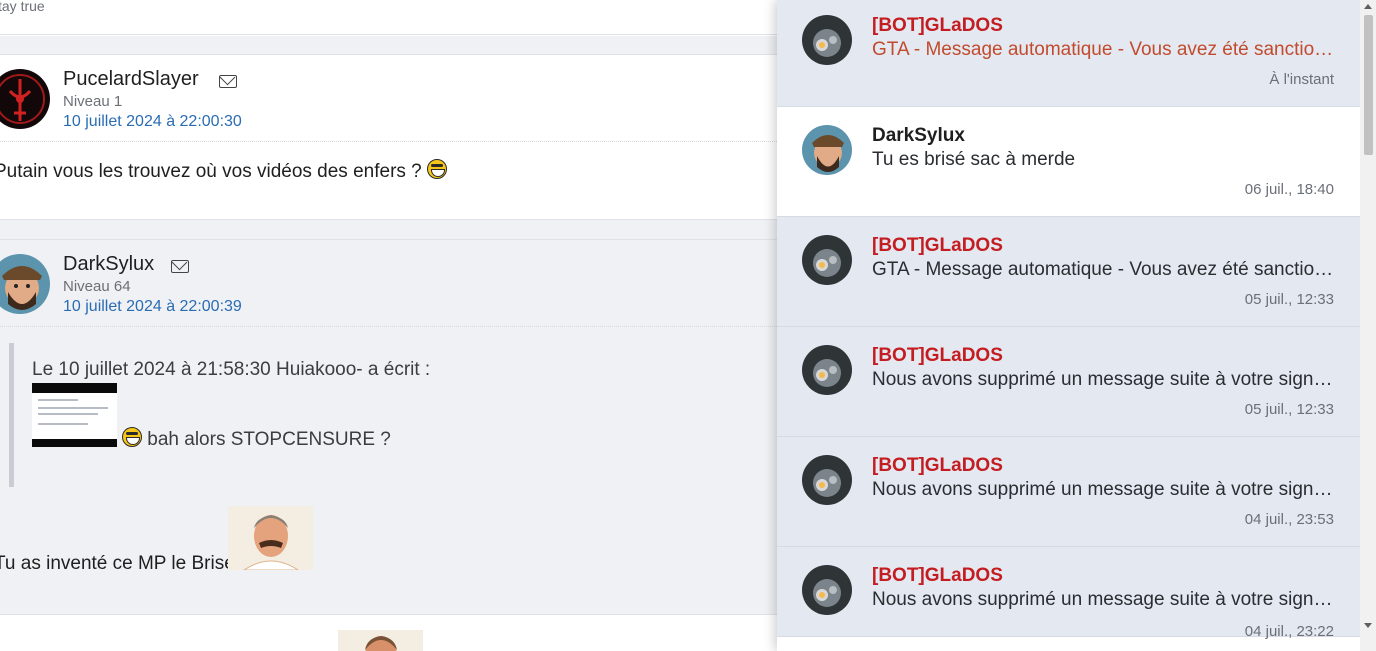 The width and height of the screenshot is (1376, 651). Describe the element at coordinates (93, 101) in the screenshot. I see `user-level: Niveau 1` at that location.